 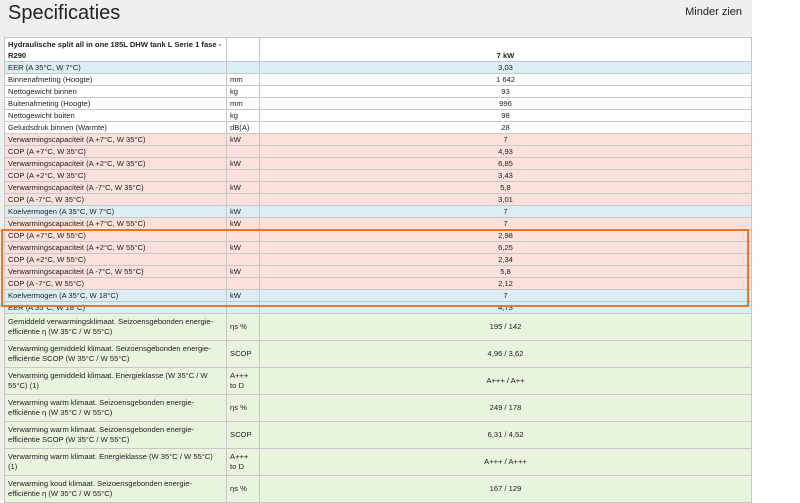 I want to click on spec-label: COP (A +7°C, W 35°C), so click(x=115, y=151).